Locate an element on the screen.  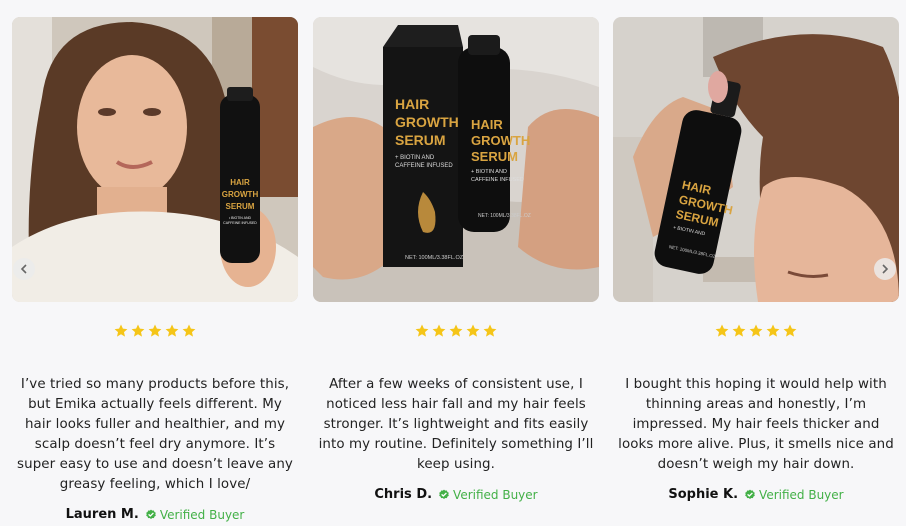
svg-text: • BIOTIN AND is located at coordinates (240, 218).